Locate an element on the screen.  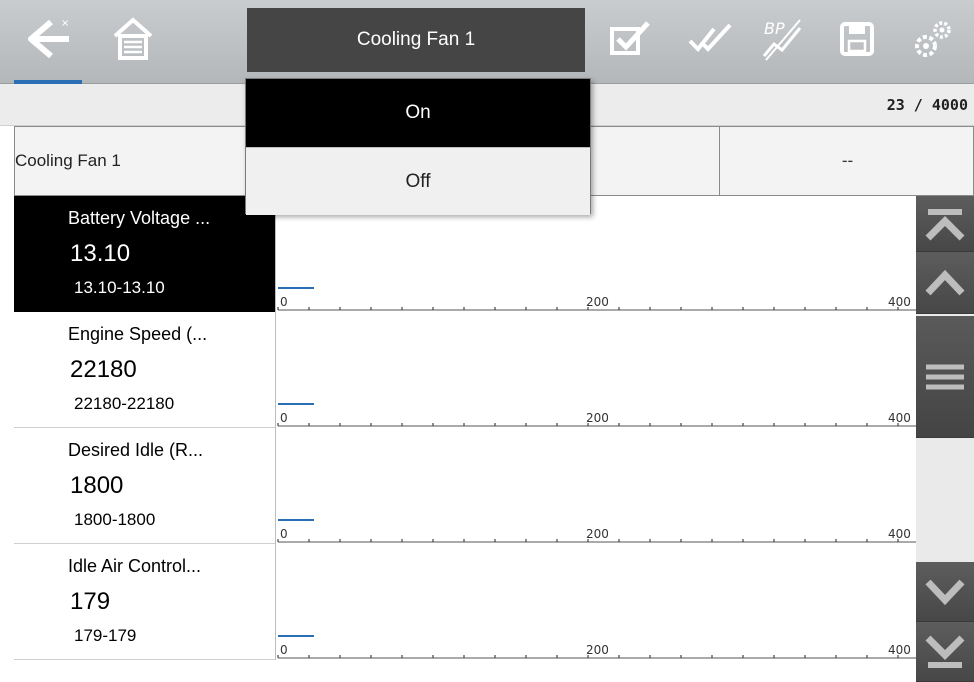
pid-control-value: -- is located at coordinates (847, 161).